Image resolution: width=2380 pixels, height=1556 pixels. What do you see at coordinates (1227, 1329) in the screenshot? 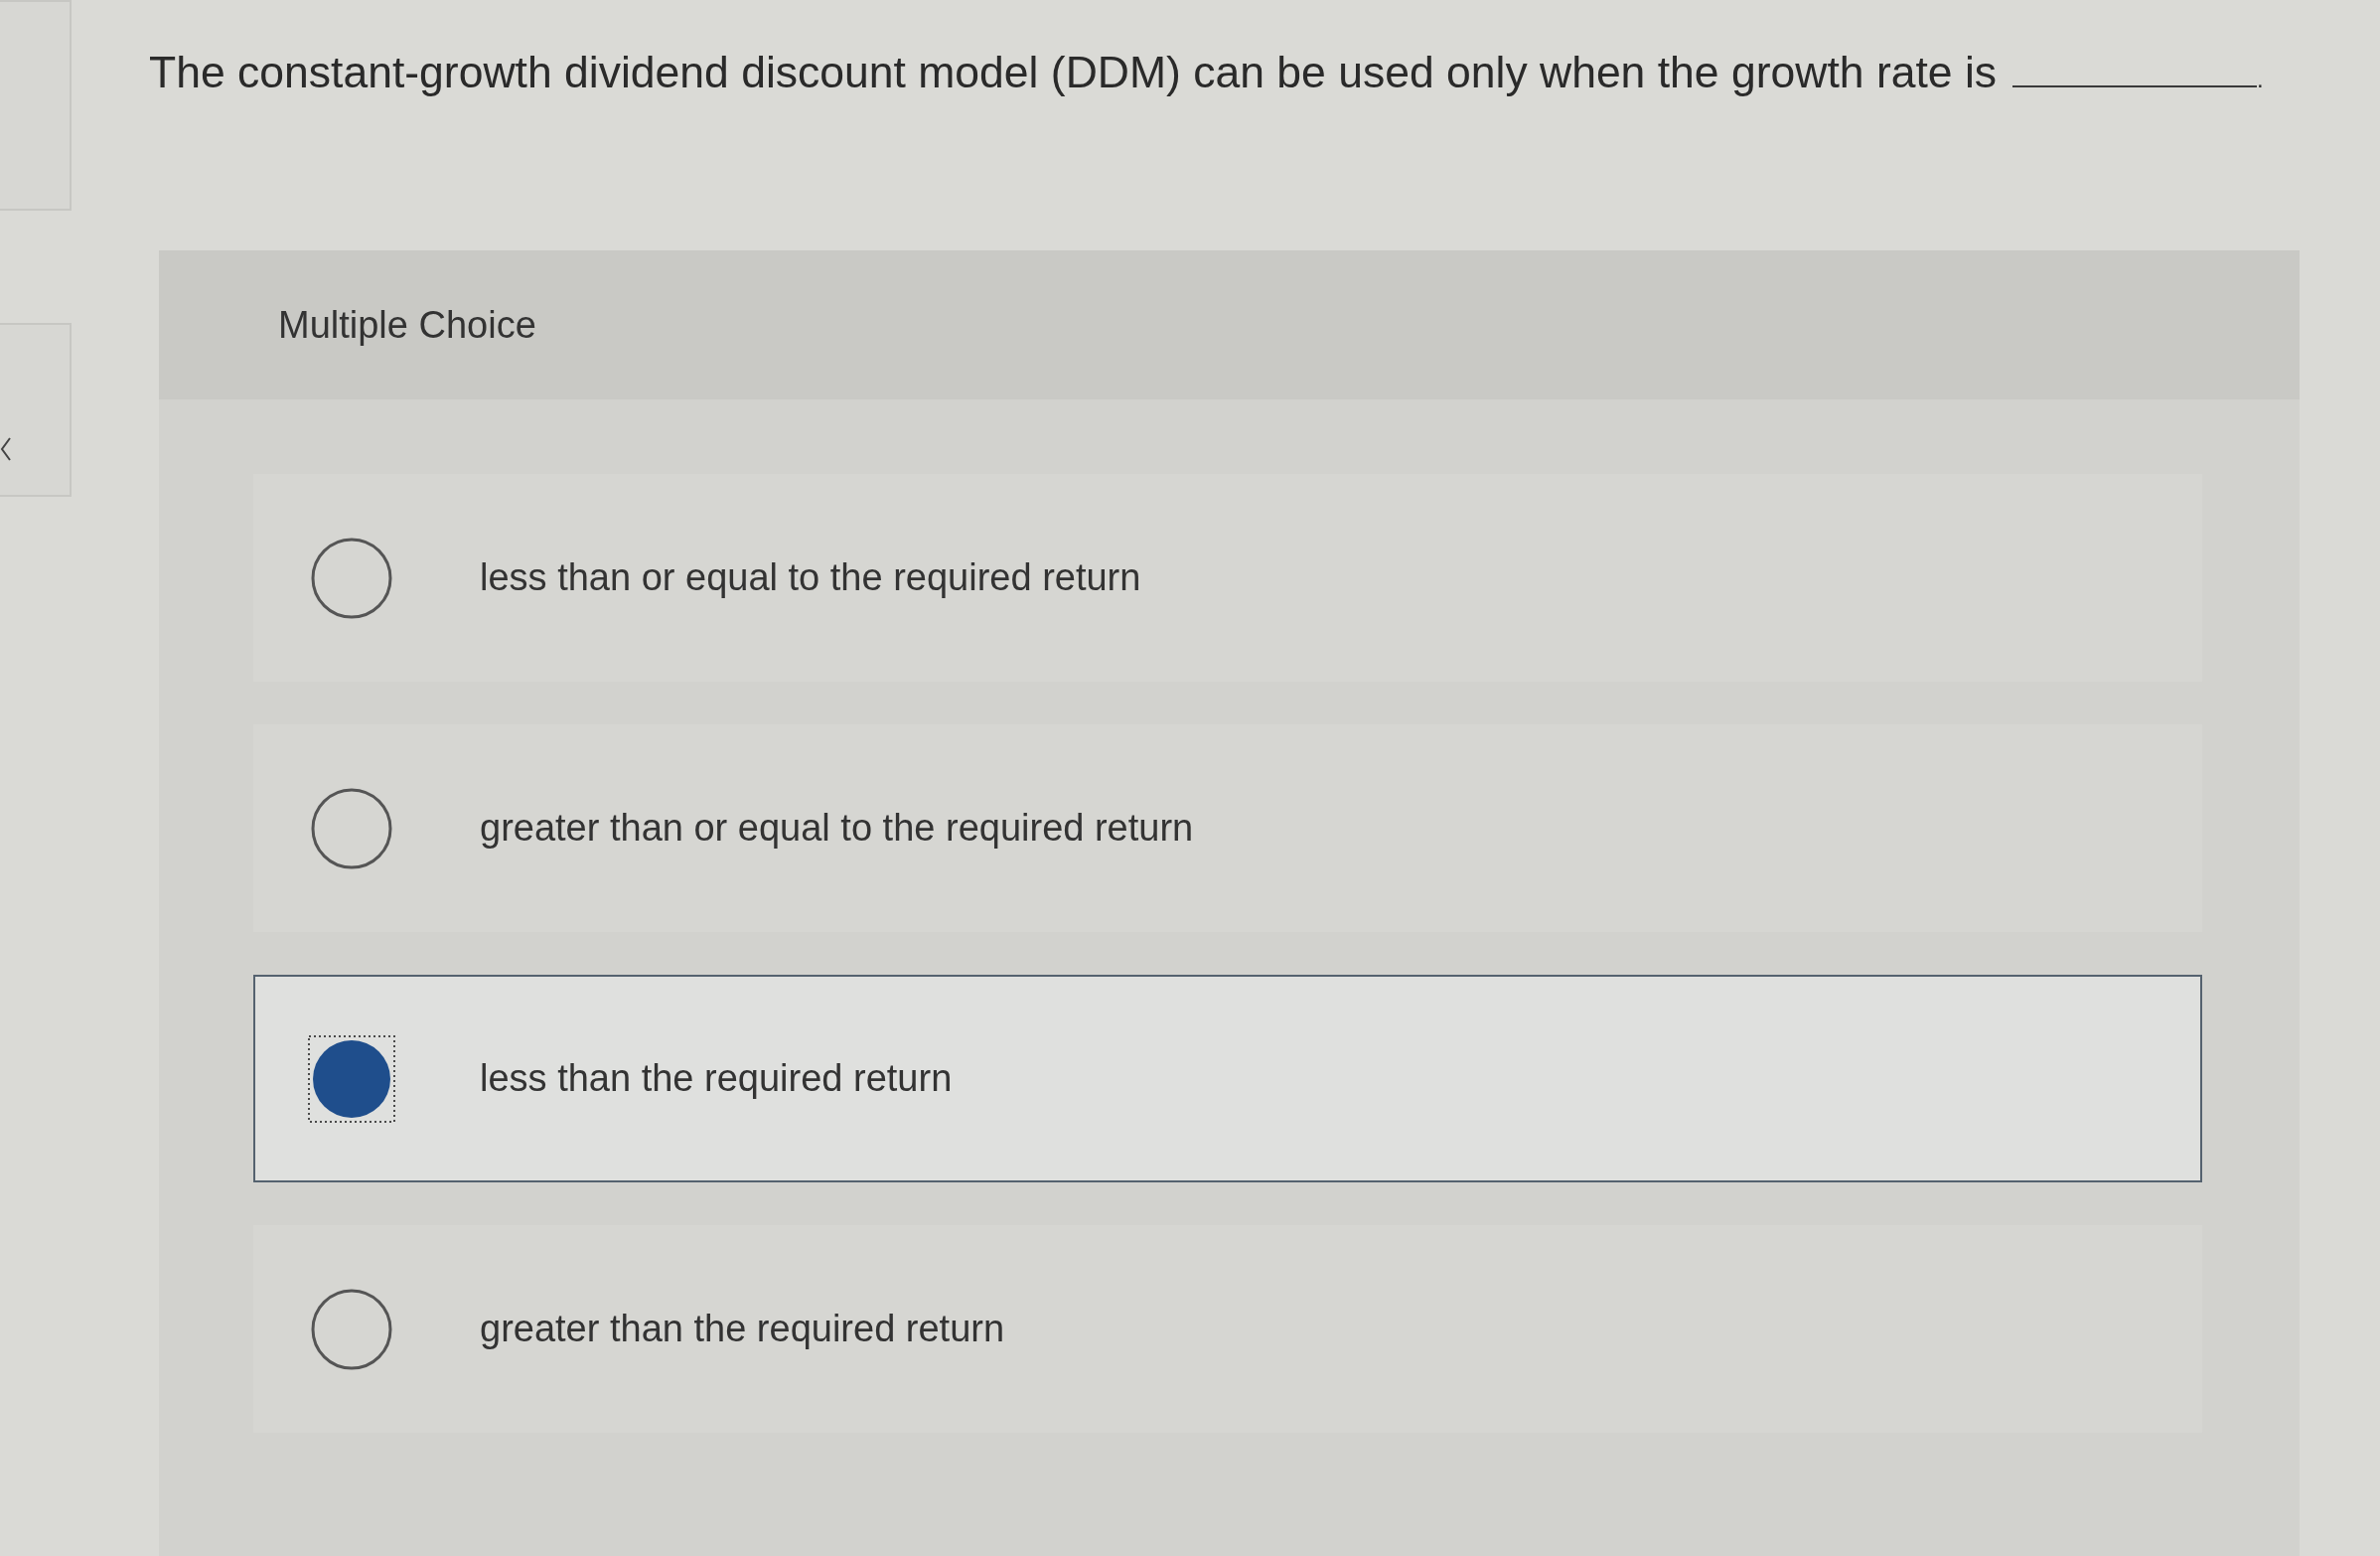
I see `answer-option: greater than the required return` at bounding box center [1227, 1329].